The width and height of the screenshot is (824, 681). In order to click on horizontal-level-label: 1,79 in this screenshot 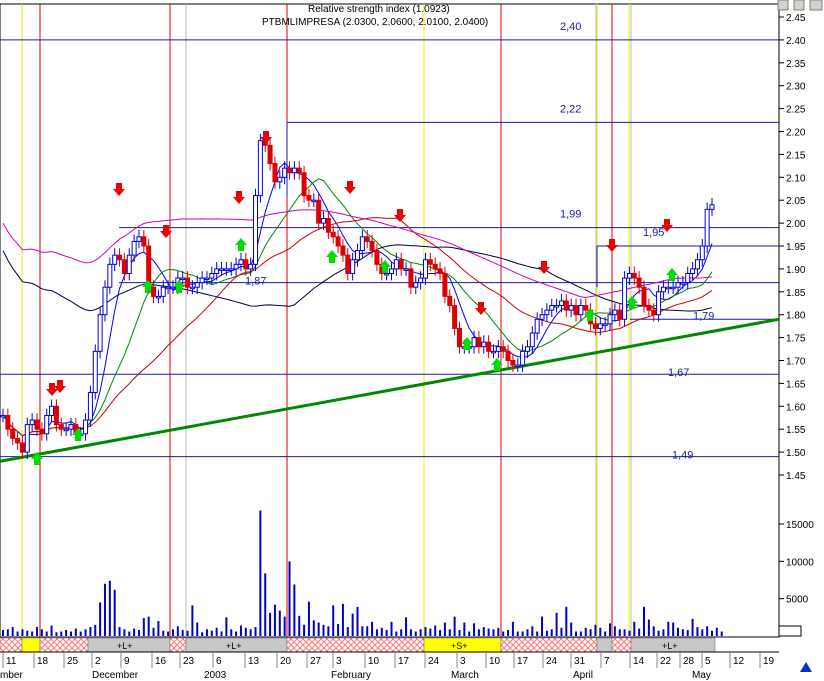, I will do `click(703, 316)`.